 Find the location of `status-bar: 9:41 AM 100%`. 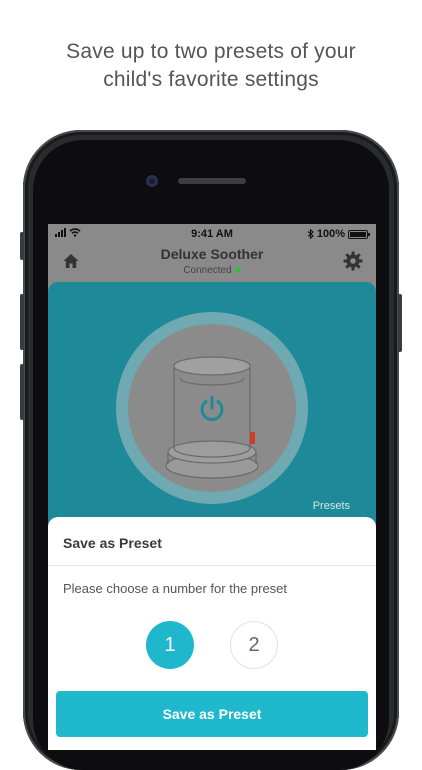

status-bar: 9:41 AM 100% is located at coordinates (212, 234).